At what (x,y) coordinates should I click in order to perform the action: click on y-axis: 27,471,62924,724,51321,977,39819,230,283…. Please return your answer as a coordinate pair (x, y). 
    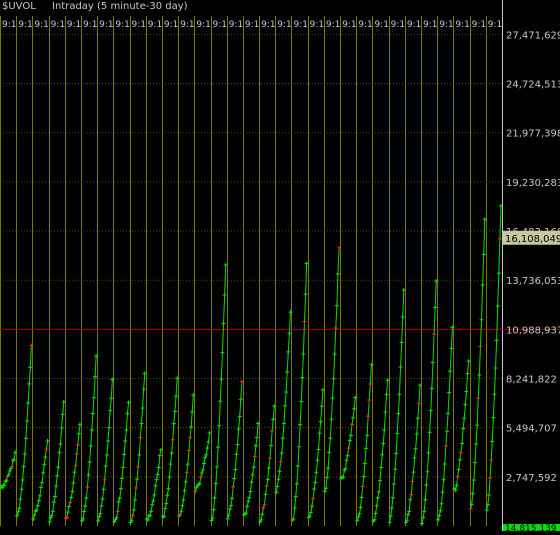
    Looking at the image, I should click on (531, 280).